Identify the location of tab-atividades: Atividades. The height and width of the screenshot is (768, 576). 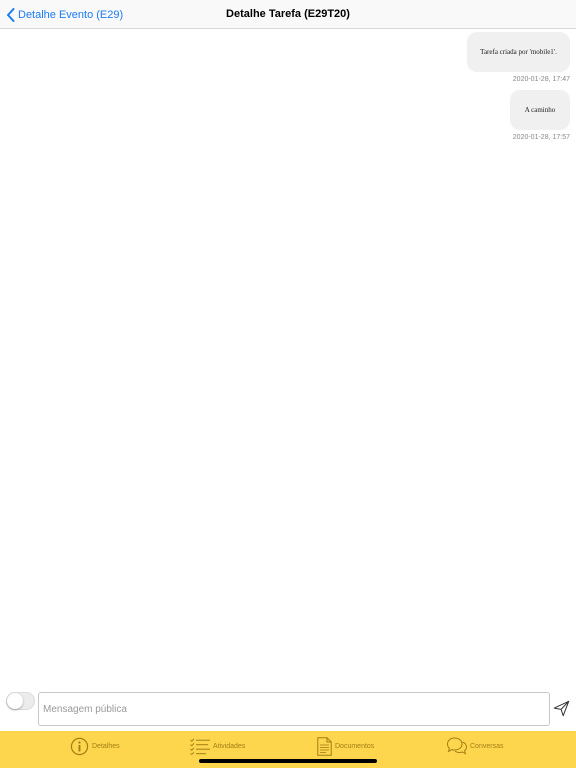
(217, 746).